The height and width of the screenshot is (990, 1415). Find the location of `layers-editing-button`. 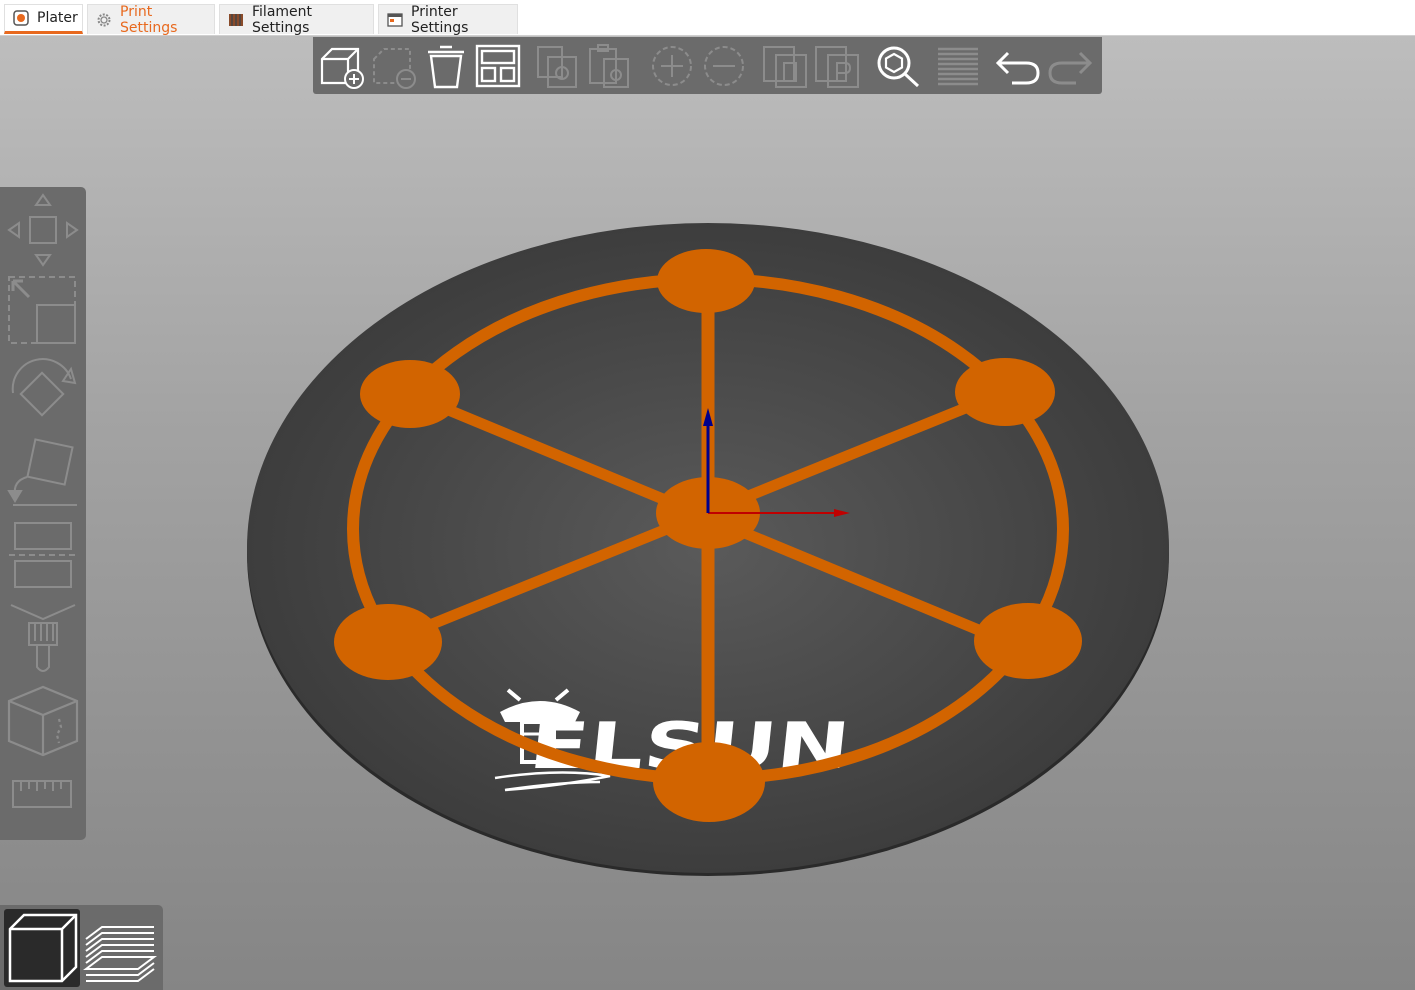

layers-editing-button is located at coordinates (958, 66).